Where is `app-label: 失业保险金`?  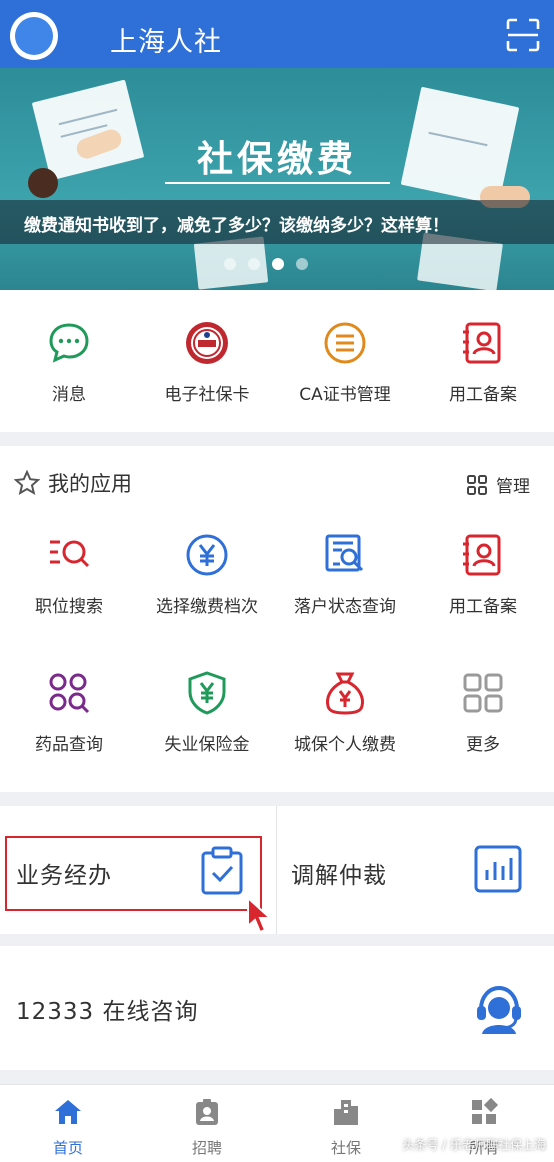
app-label: 失业保险金 is located at coordinates (207, 745).